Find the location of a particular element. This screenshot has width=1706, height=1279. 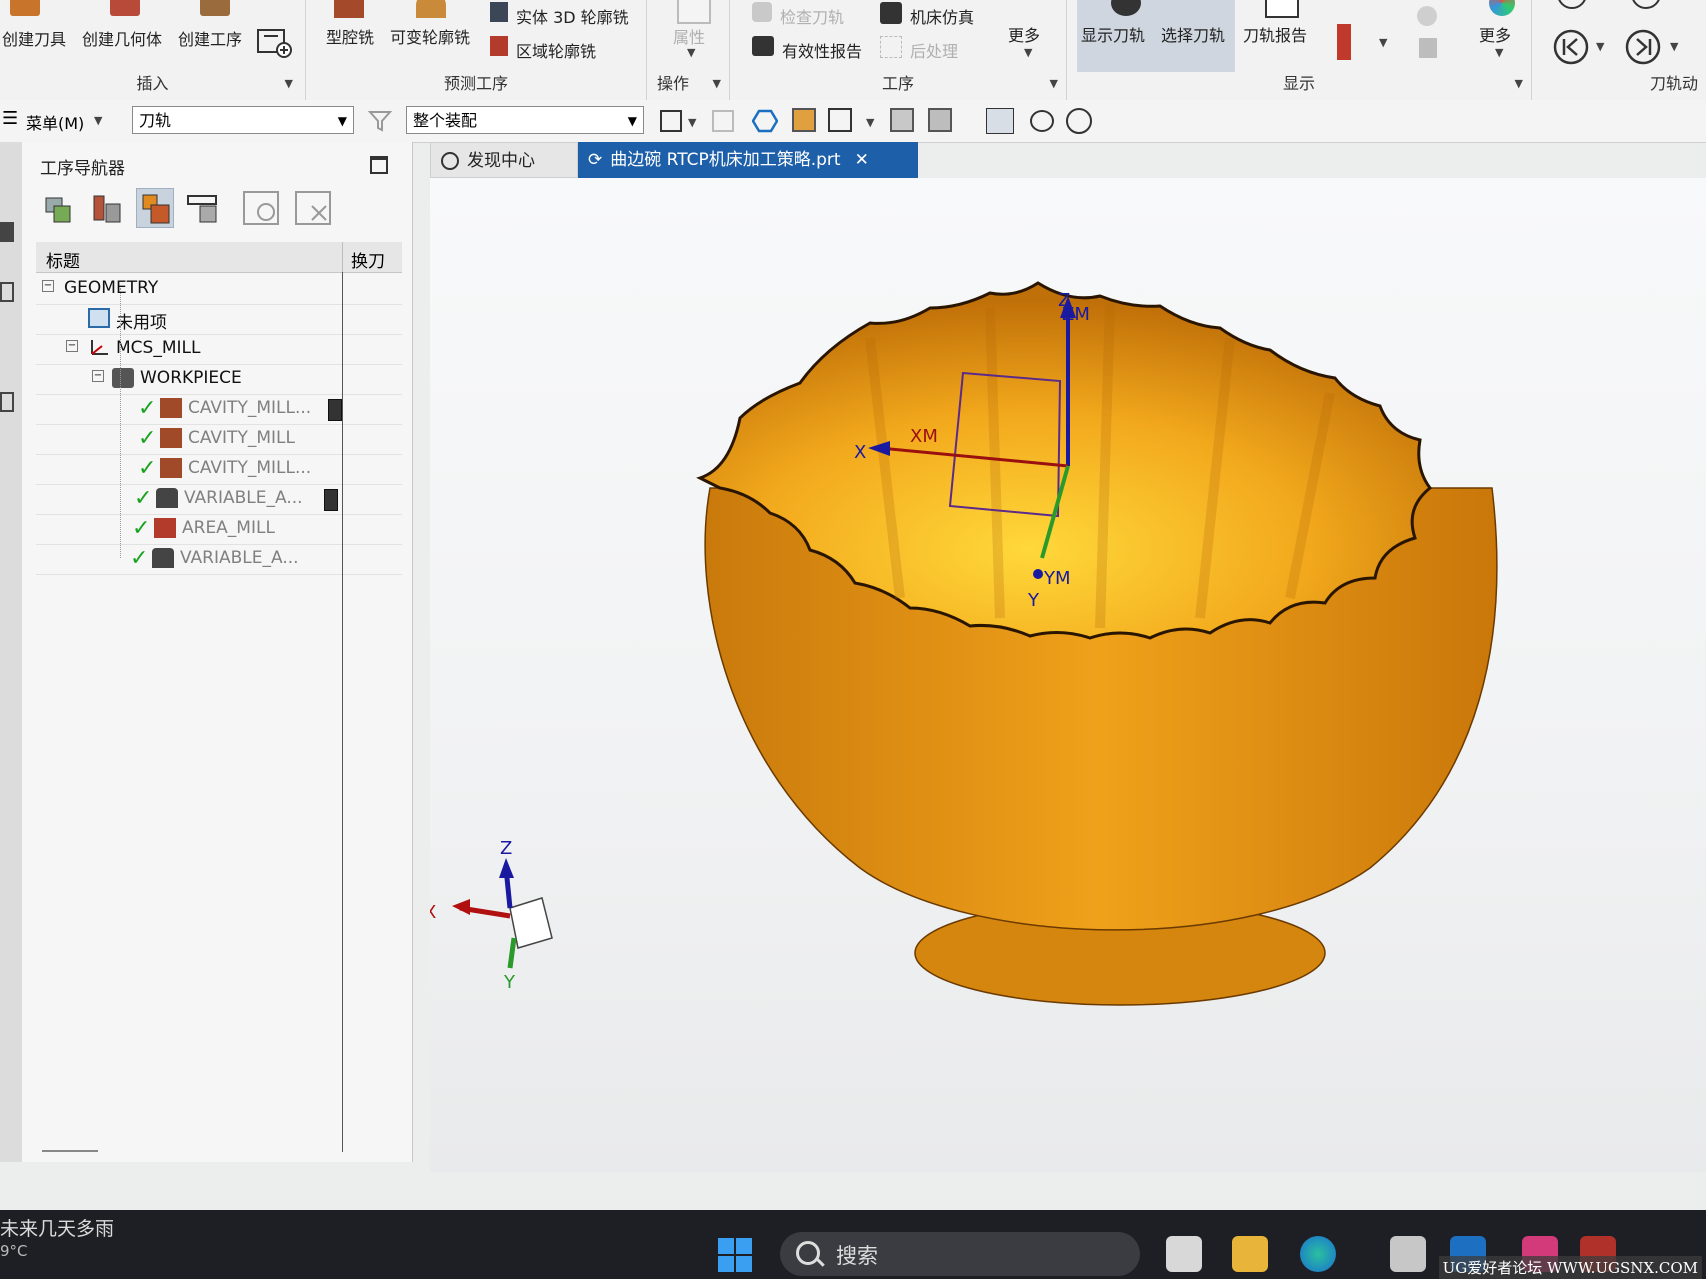

verify-toolpath-button: 检查刀轨 is located at coordinates (812, 16).